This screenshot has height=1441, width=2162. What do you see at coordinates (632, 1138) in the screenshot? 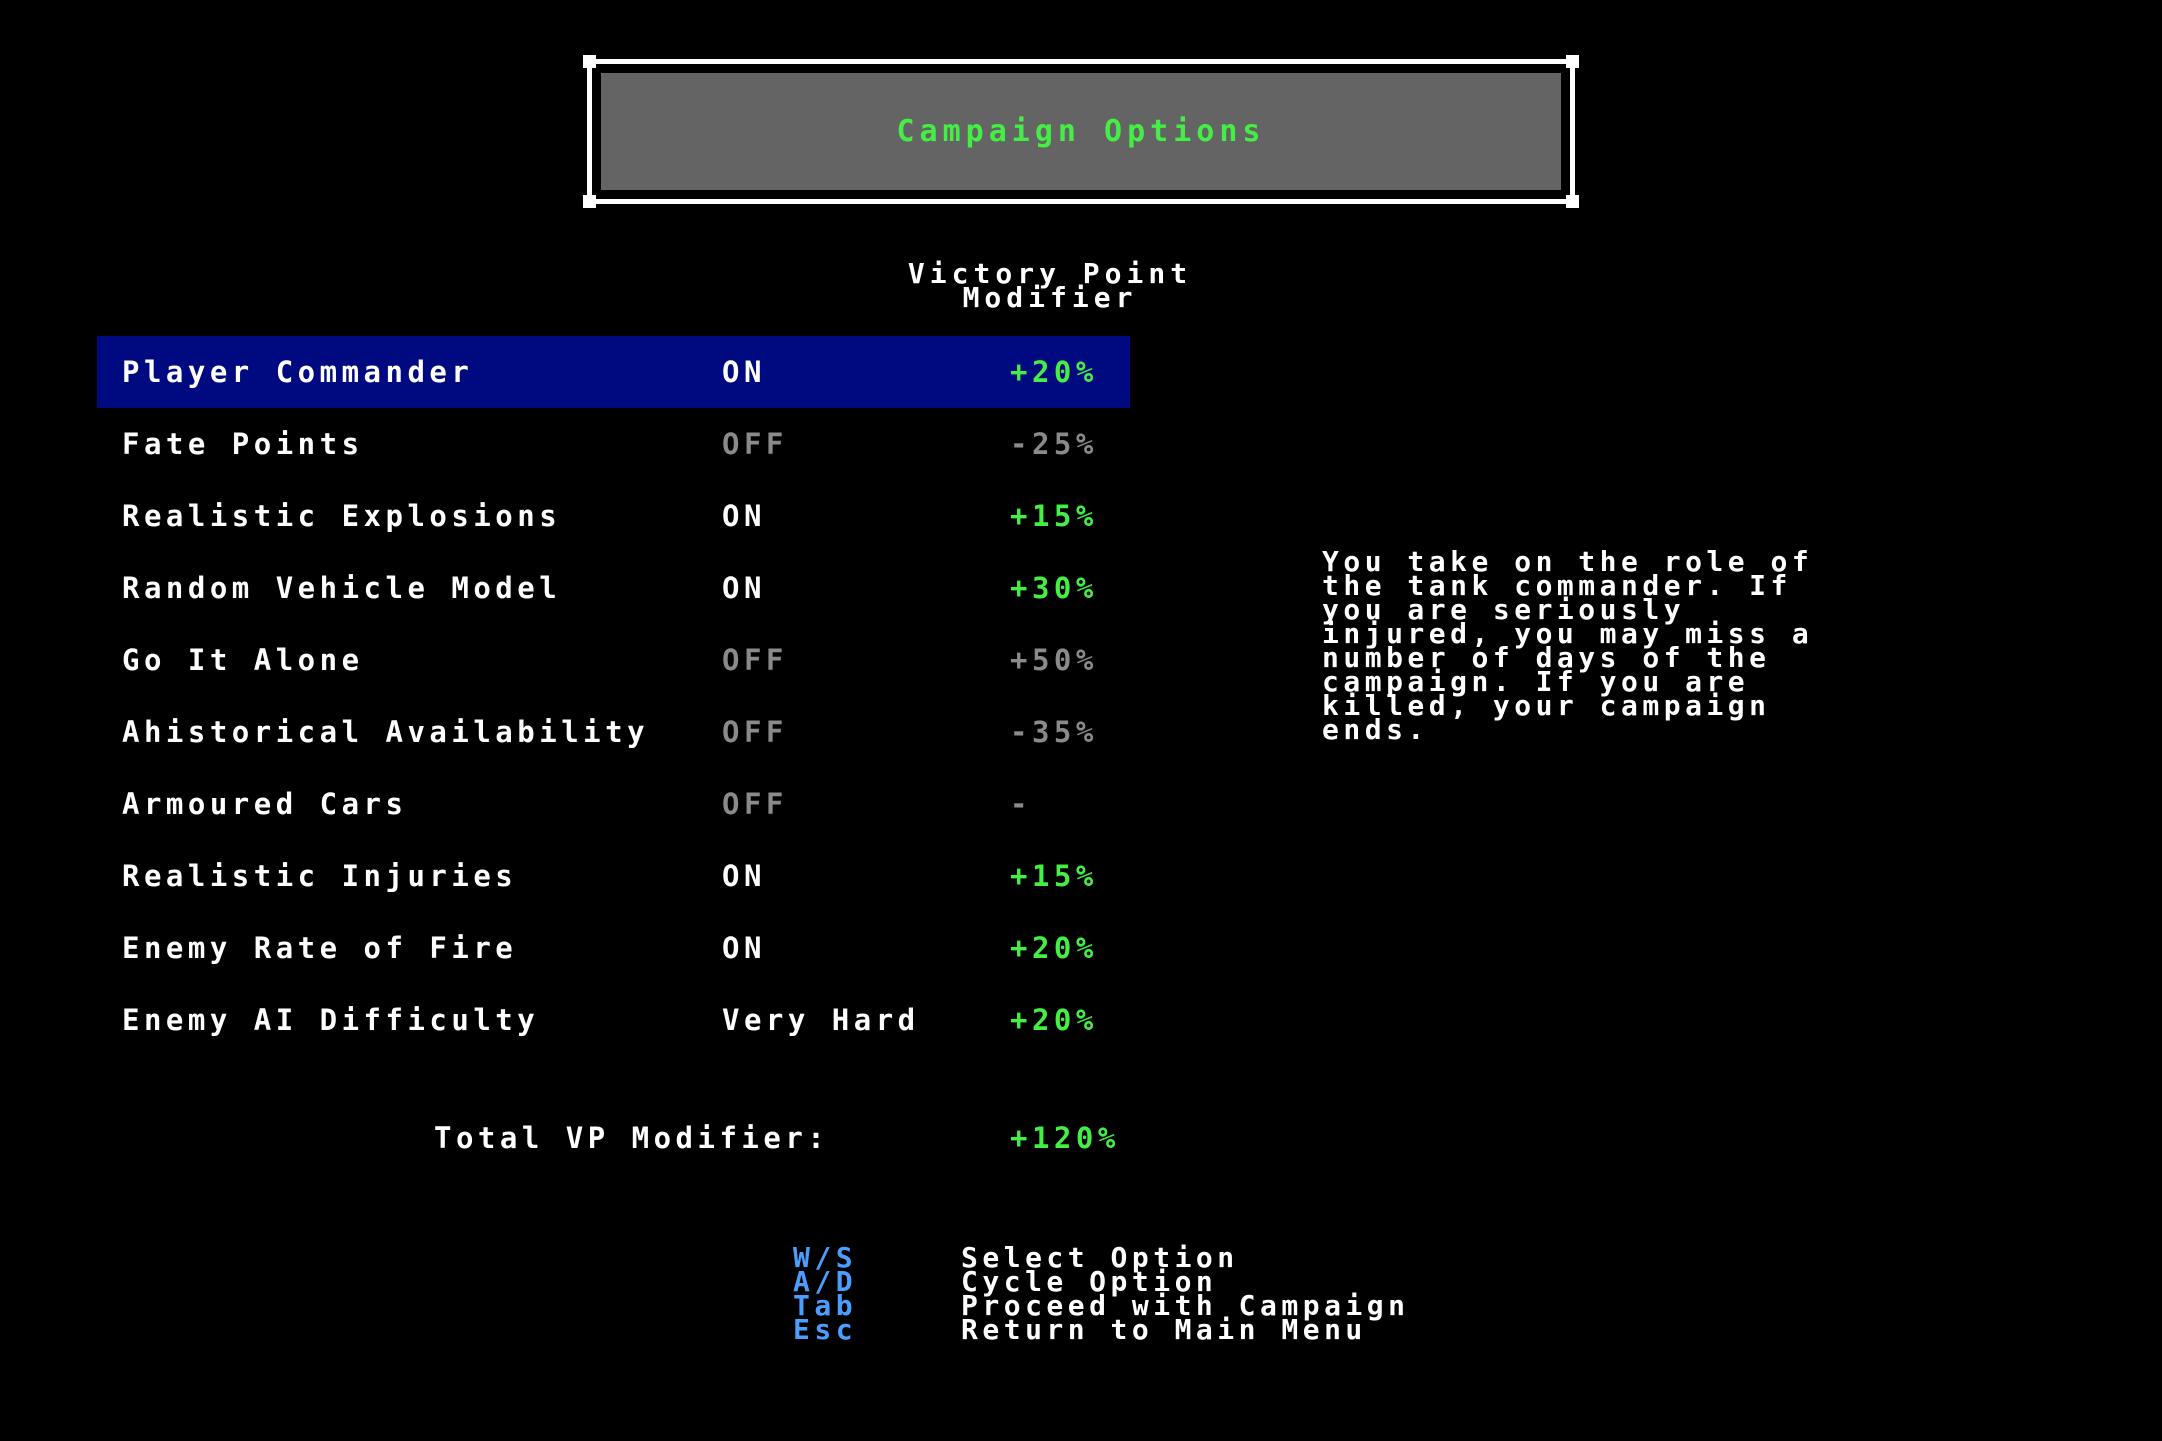
I see `total-vp-label: Total VP Modifier:` at bounding box center [632, 1138].